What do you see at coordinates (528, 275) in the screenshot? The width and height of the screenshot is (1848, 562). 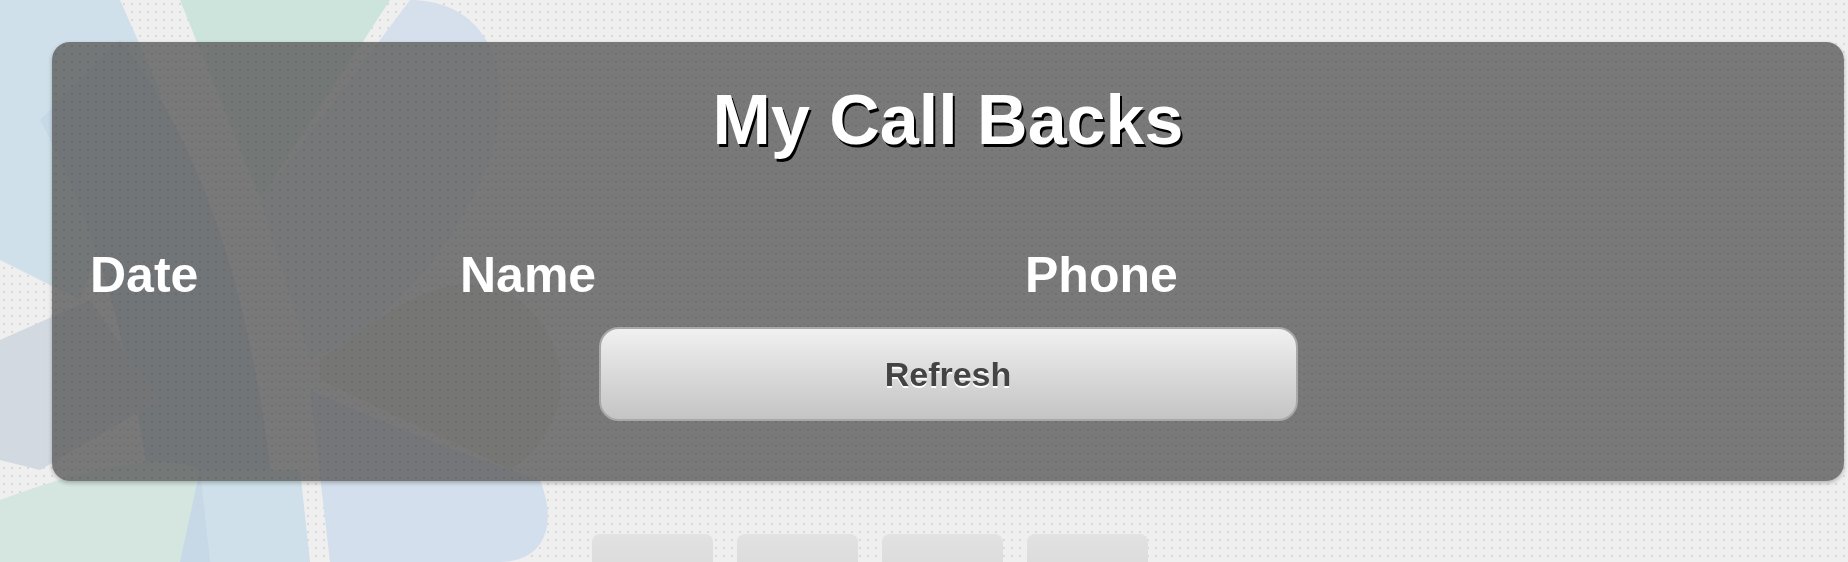 I see `column-header: Name` at bounding box center [528, 275].